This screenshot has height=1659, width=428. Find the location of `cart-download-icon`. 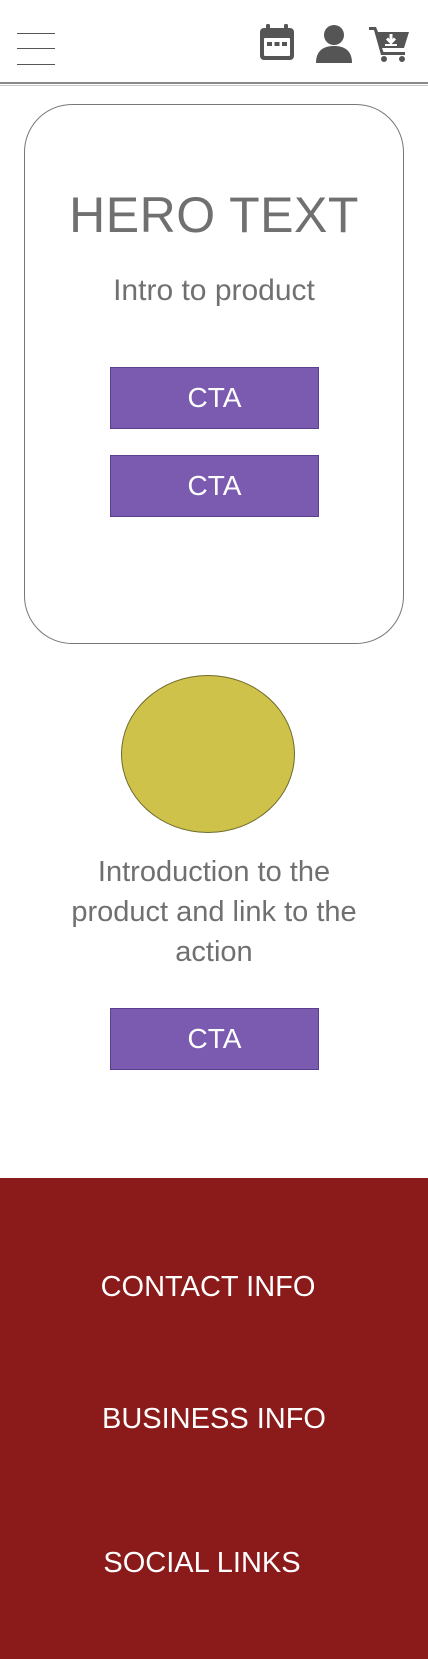

cart-download-icon is located at coordinates (390, 44).